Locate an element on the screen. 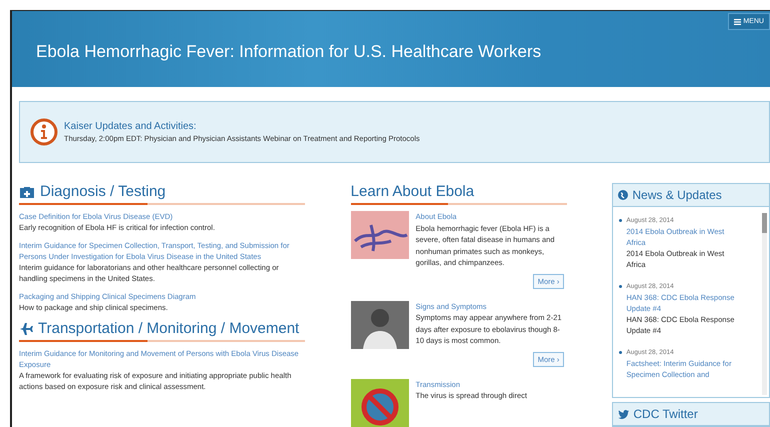  section-title: Learn About Ebola is located at coordinates (413, 191).